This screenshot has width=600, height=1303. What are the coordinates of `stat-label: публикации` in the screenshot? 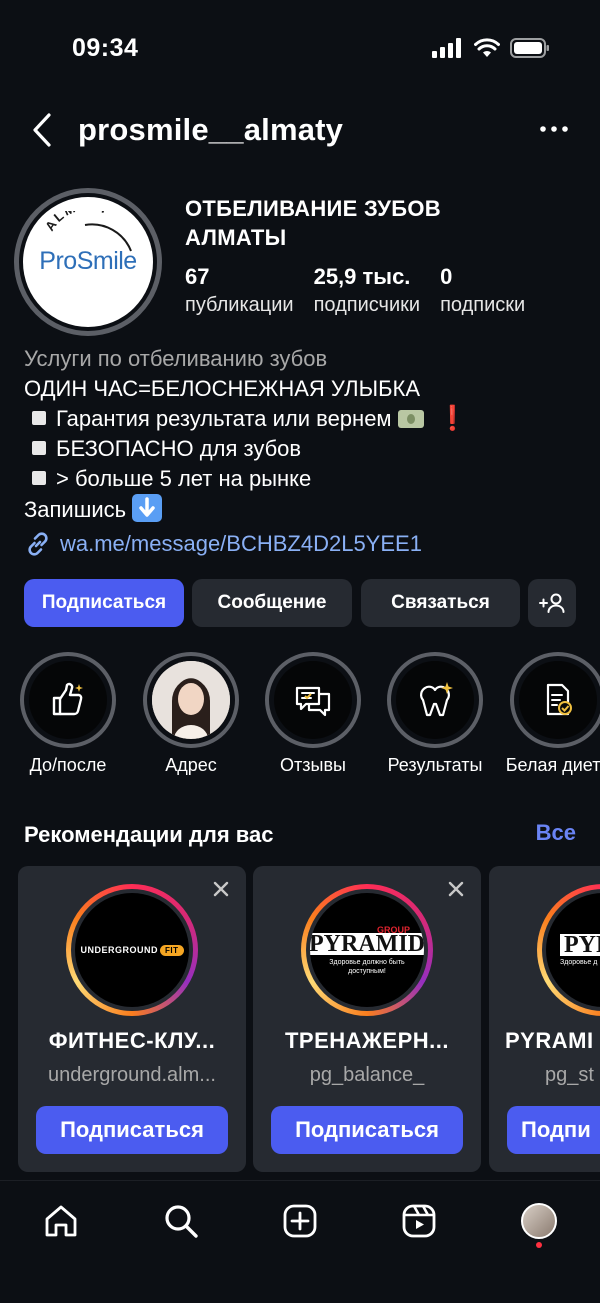 It's located at (239, 305).